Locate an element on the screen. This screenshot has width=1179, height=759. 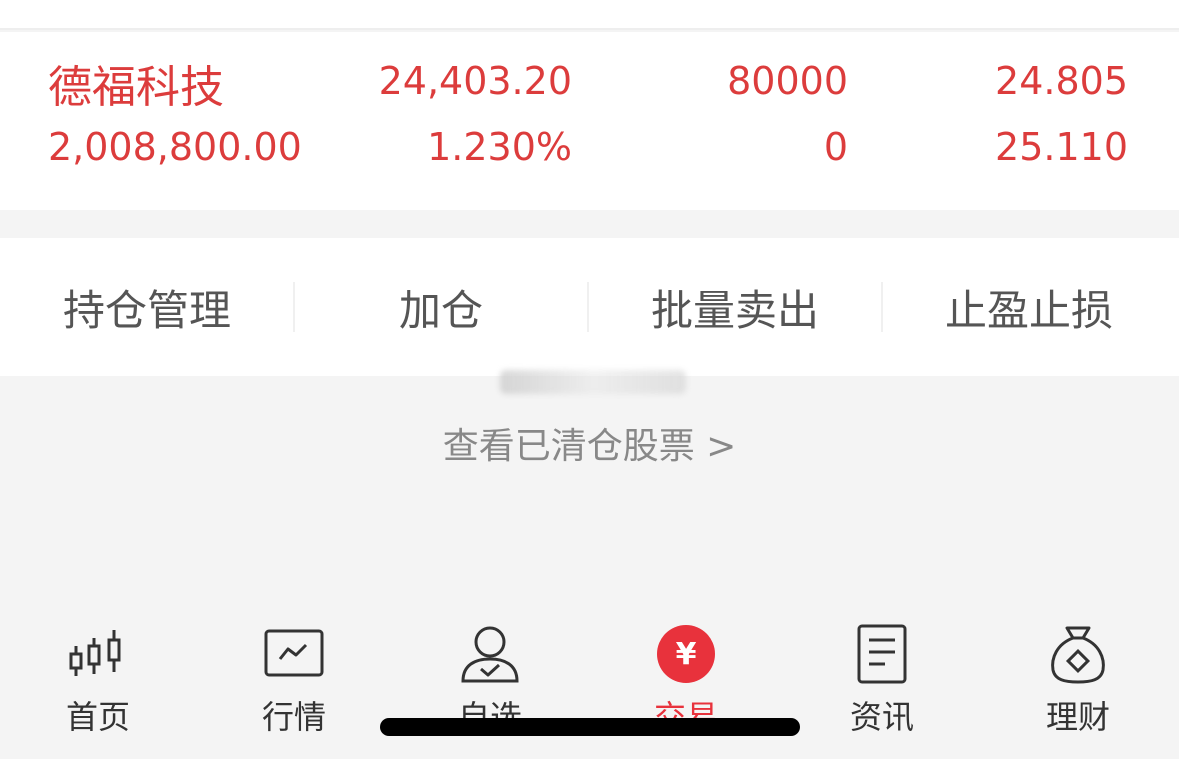
tab-market: 行情 is located at coordinates (294, 682).